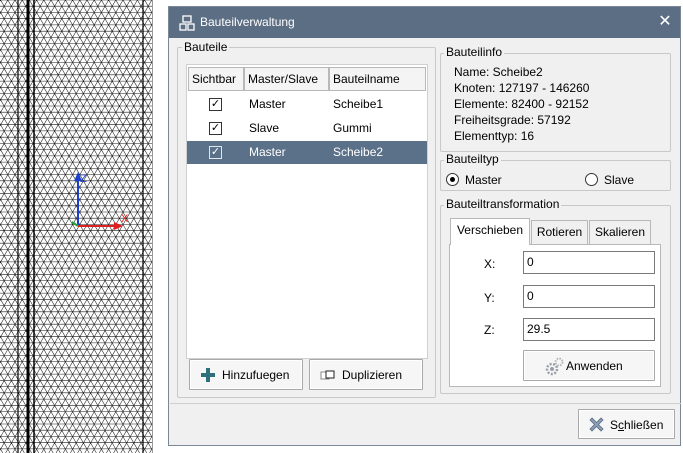  Describe the element at coordinates (474, 52) in the screenshot. I see `info-group-title: Bauteilinfo` at that location.